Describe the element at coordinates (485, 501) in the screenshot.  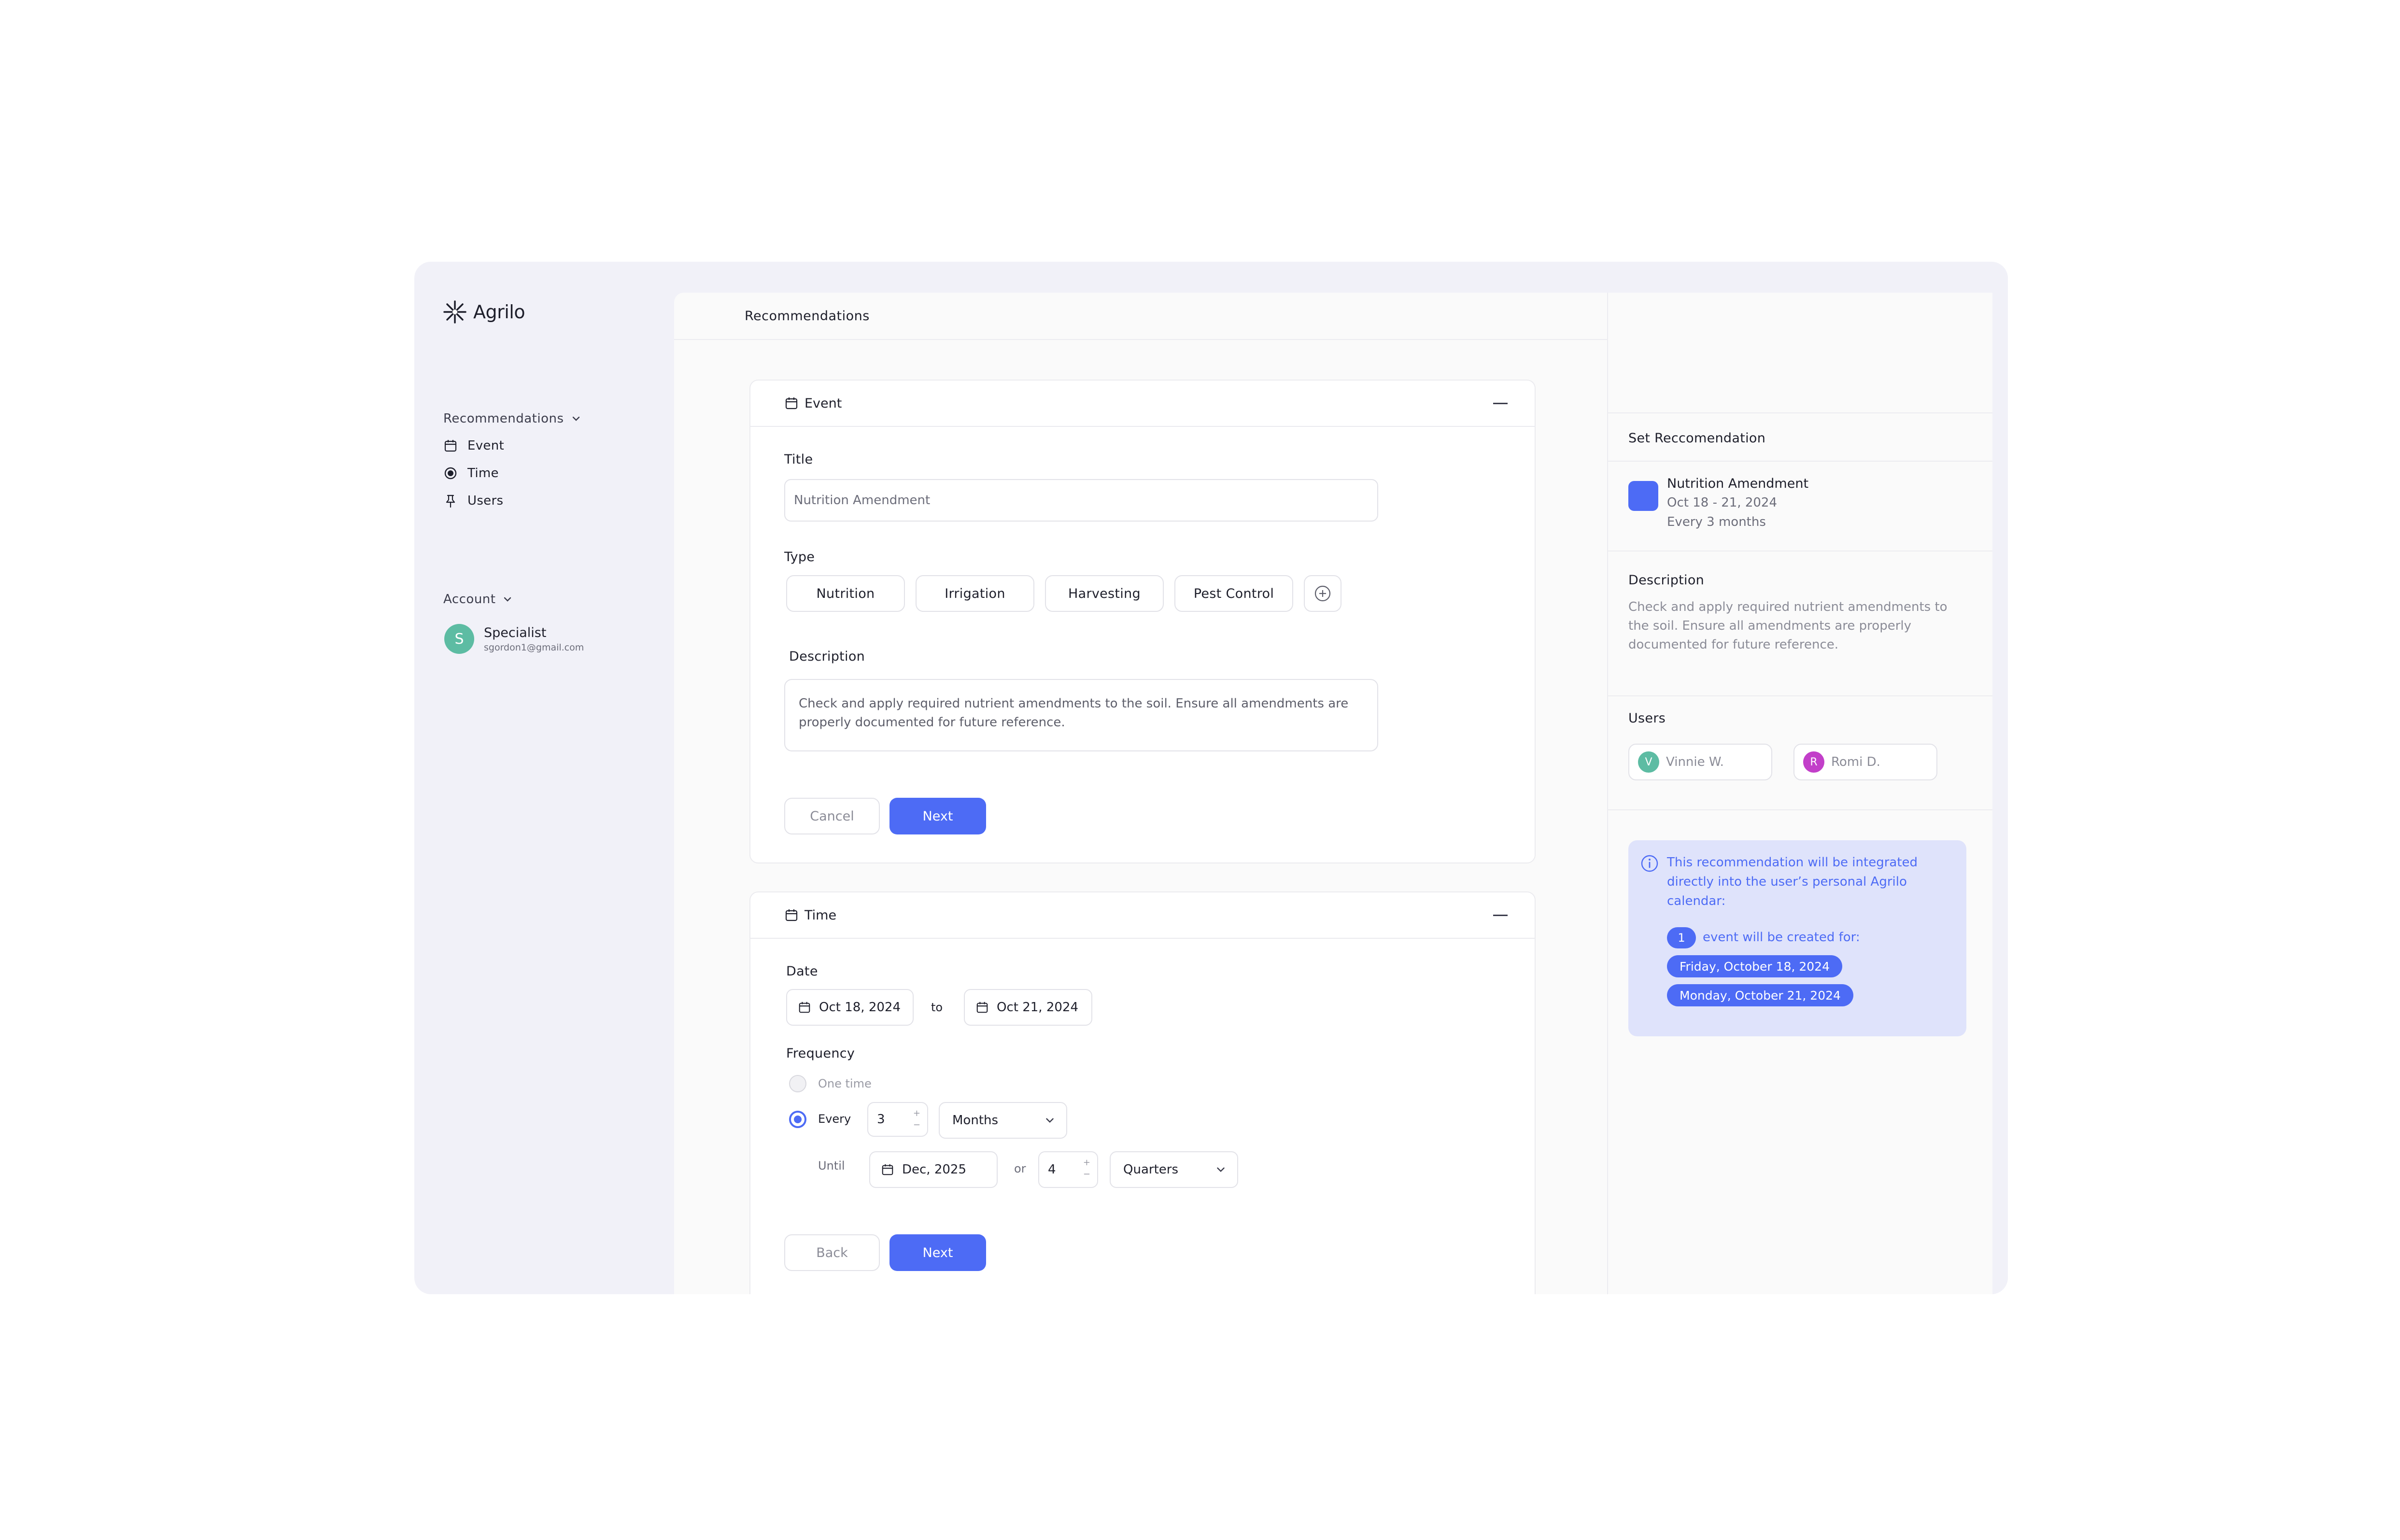
I see `sidebar-item-label: Users` at that location.